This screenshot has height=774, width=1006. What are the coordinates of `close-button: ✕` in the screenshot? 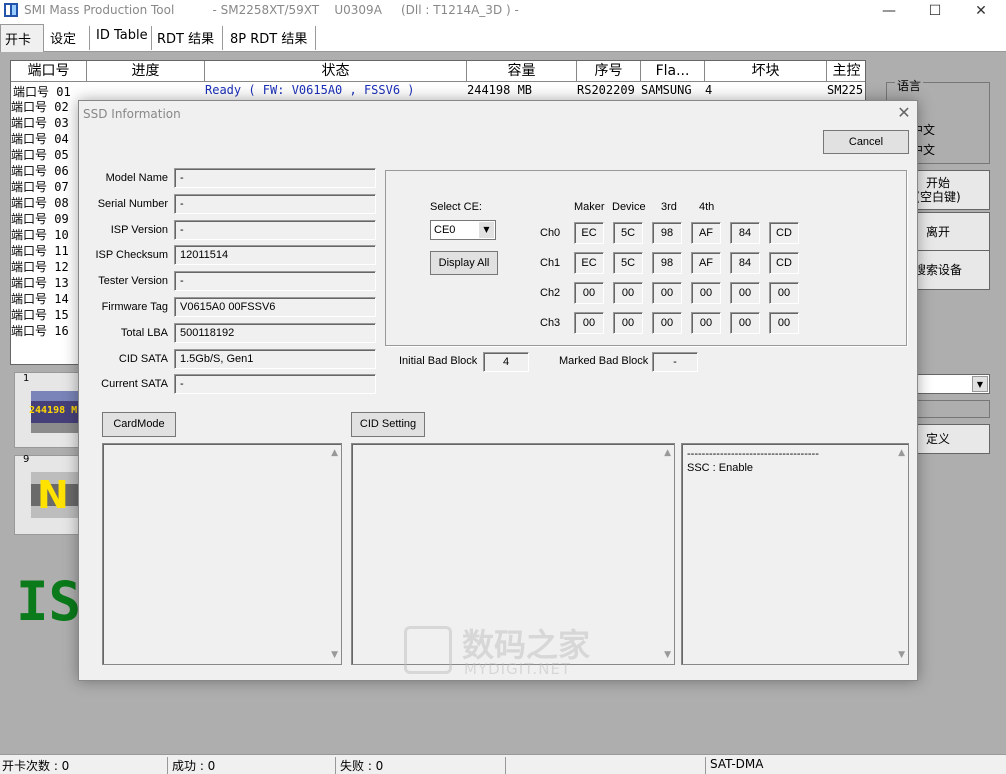 It's located at (981, 11).